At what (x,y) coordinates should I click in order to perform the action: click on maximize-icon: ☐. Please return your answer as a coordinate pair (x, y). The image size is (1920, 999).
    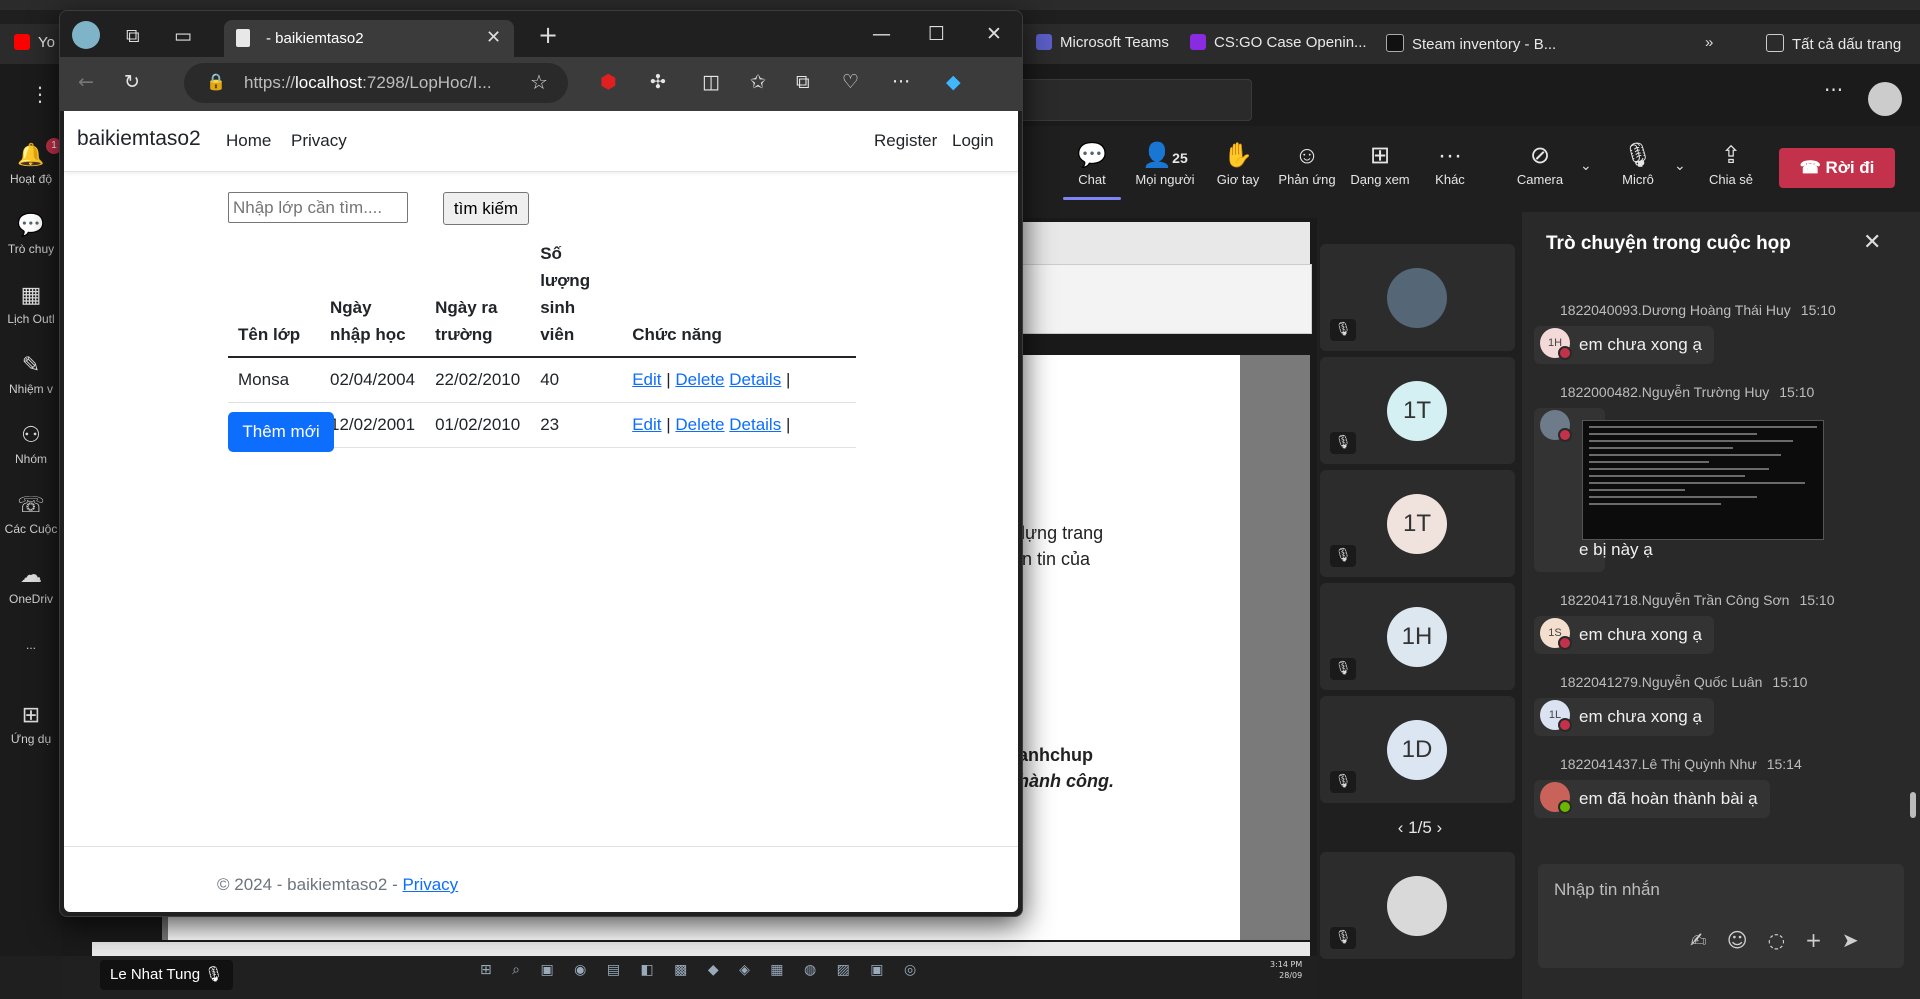
    Looking at the image, I should click on (936, 34).